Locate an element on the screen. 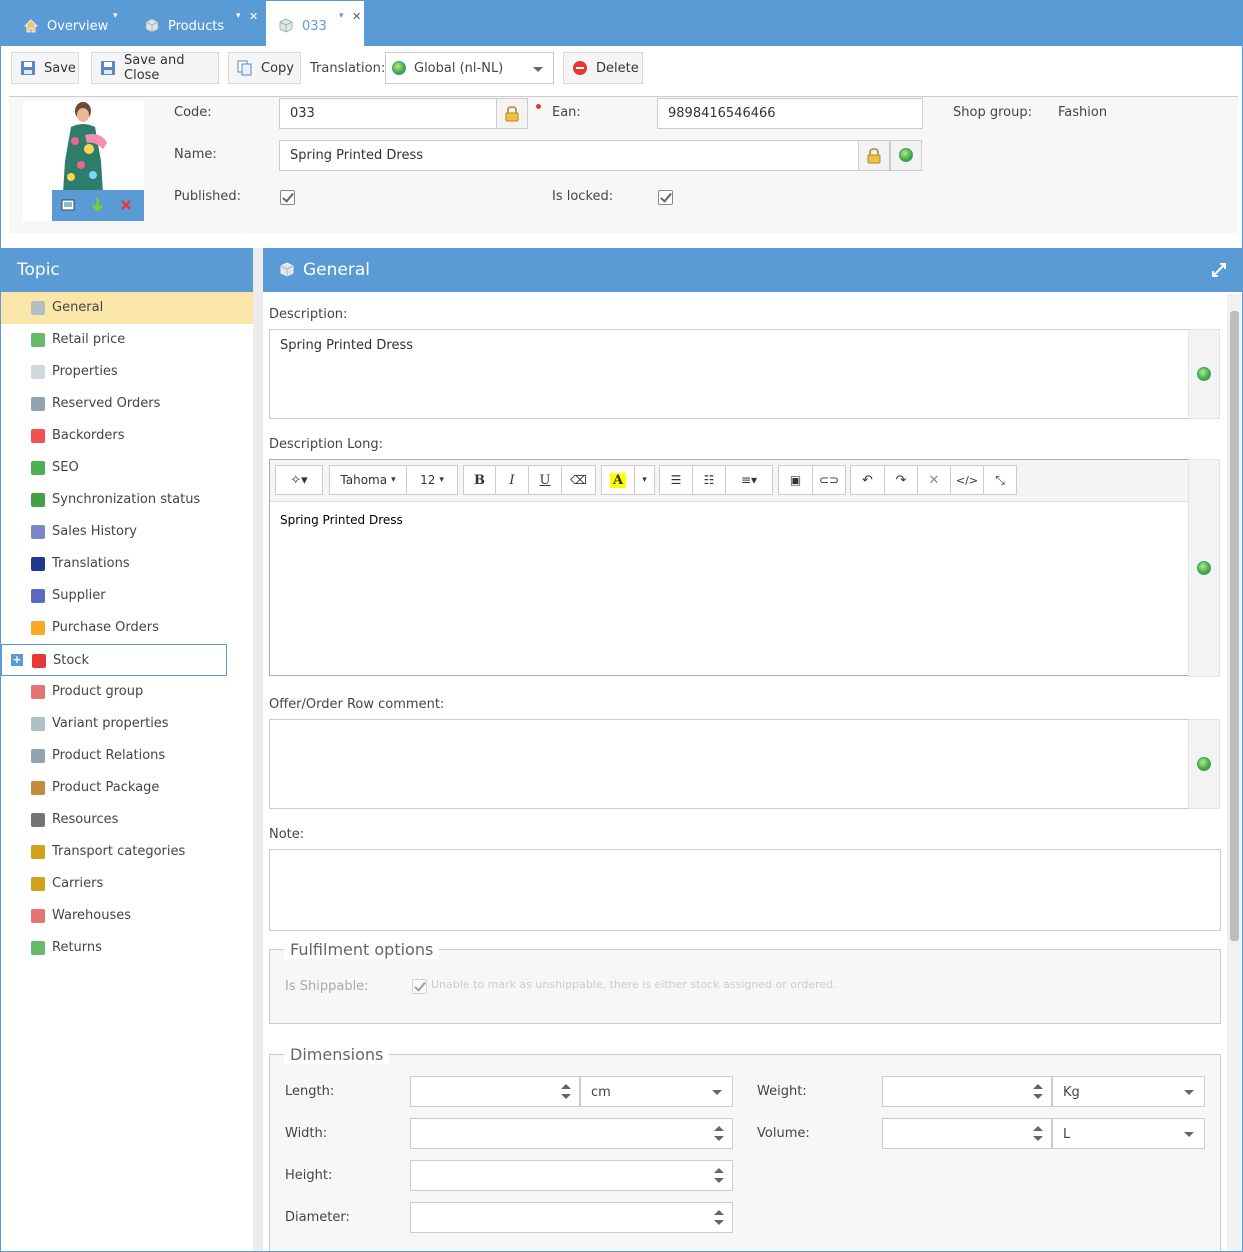 This screenshot has width=1243, height=1252. topic-item-sales-history: Sales History is located at coordinates (127, 532).